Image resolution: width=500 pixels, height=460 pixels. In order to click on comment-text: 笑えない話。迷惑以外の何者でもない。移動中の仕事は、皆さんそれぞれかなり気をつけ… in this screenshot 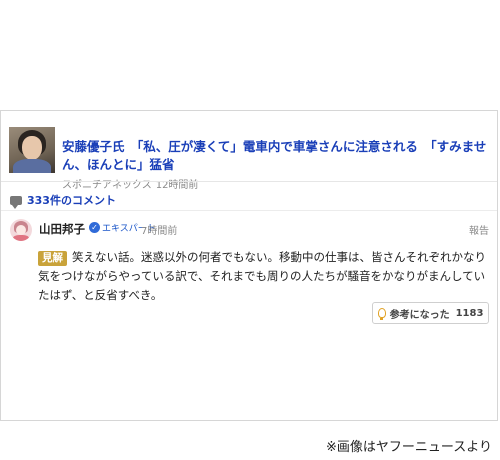, I will do `click(262, 276)`.